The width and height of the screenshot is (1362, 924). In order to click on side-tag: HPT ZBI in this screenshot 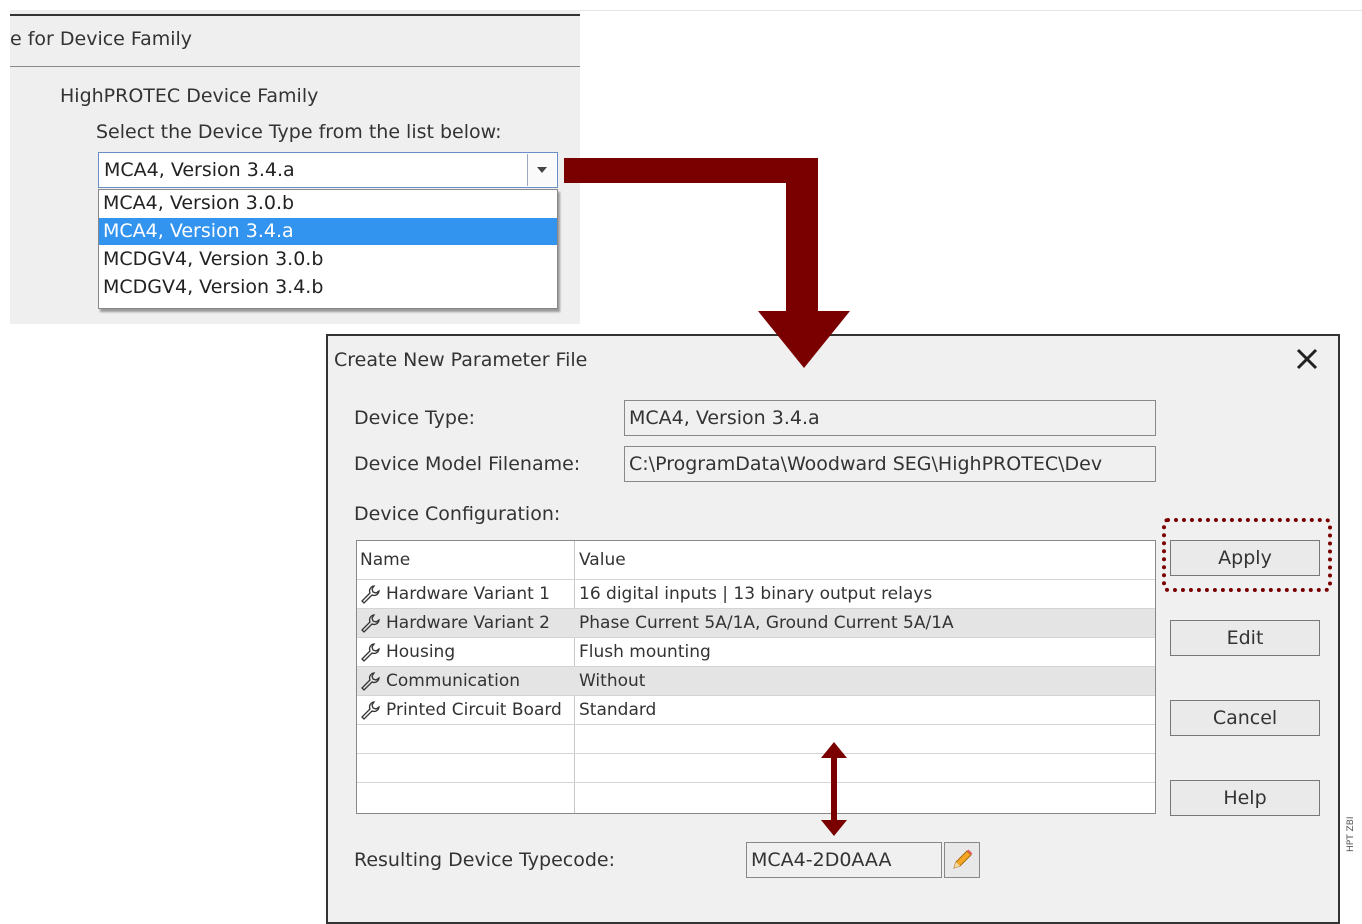, I will do `click(1351, 834)`.